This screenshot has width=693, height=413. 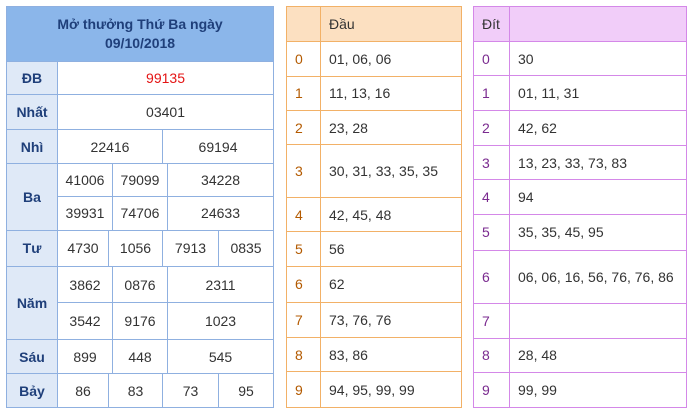 I want to click on results-title: Mở thưởng Thứ Ba ngày 09/10/2018, so click(x=140, y=34).